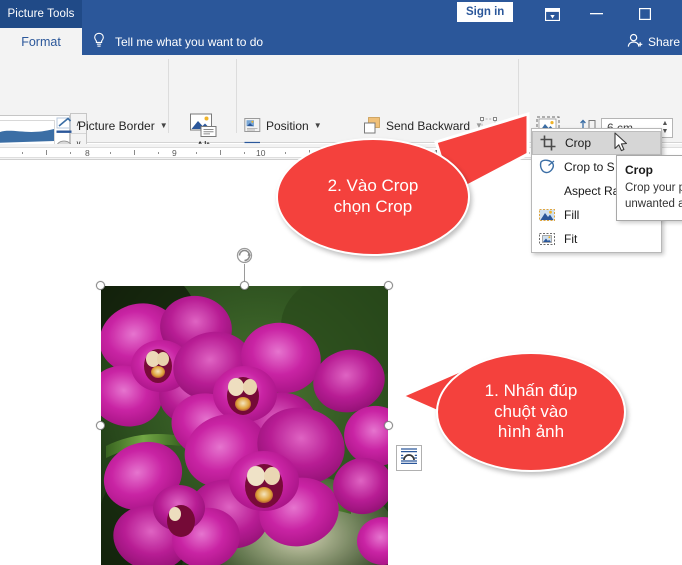  Describe the element at coordinates (592, 191) in the screenshot. I see `menu-item-aspect-ratio-label: Aspect Ra` at that location.